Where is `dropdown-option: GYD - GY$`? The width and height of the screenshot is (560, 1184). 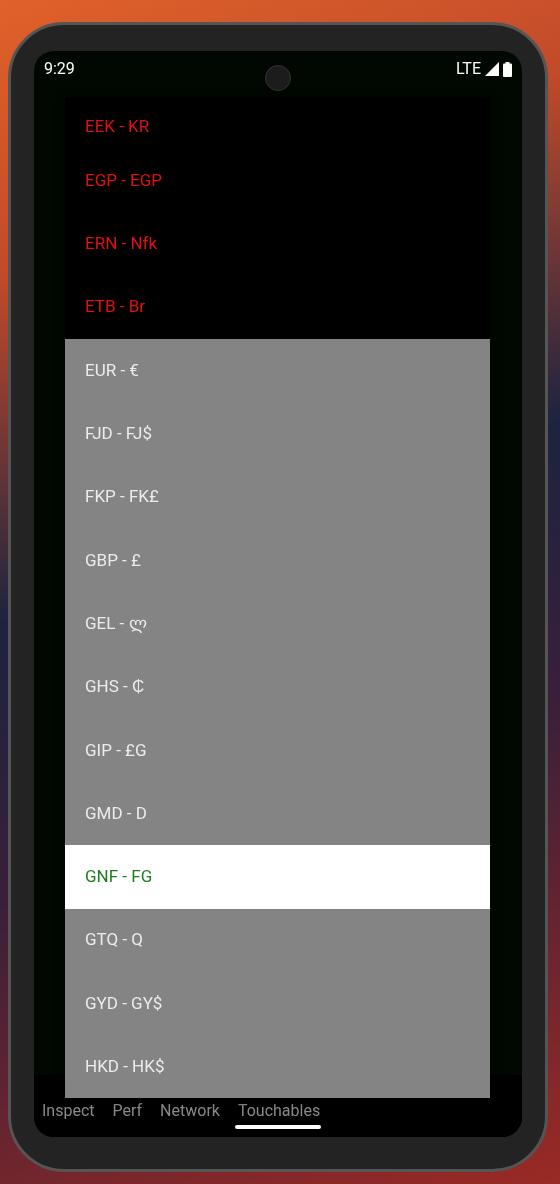
dropdown-option: GYD - GY$ is located at coordinates (277, 1003).